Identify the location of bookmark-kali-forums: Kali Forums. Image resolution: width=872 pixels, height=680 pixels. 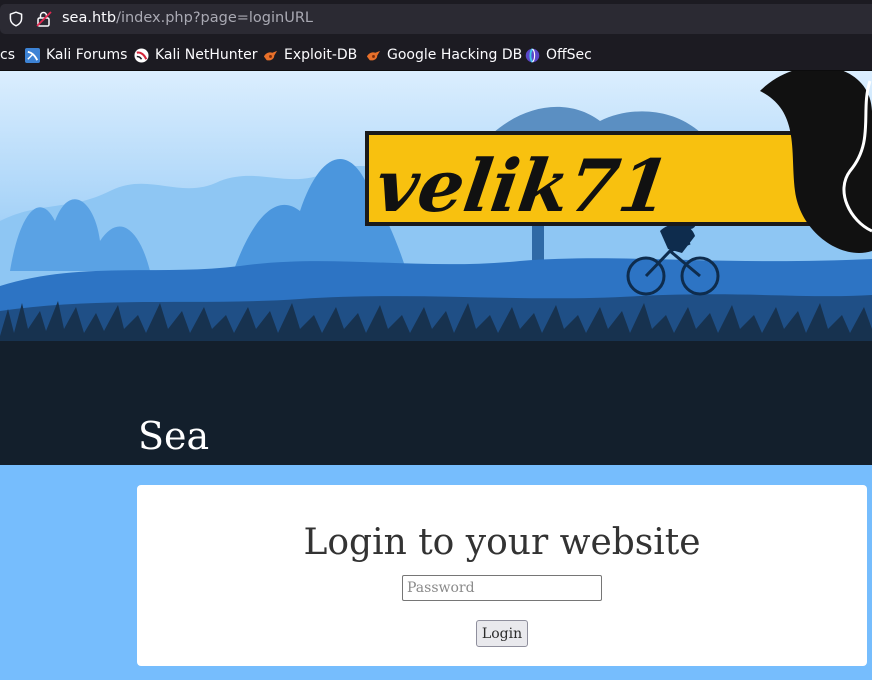
(76, 55).